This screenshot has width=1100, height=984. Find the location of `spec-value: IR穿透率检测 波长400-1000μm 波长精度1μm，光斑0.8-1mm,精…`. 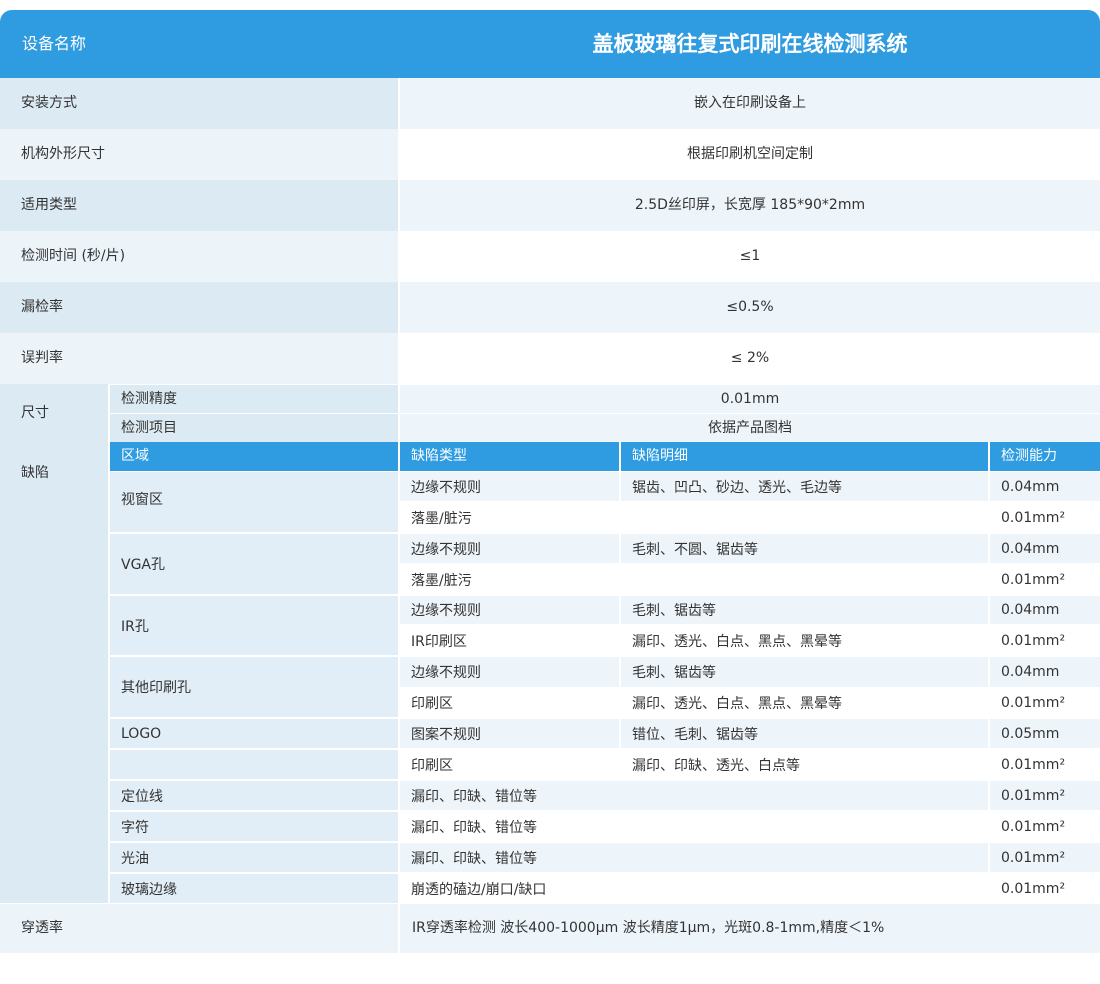

spec-value: IR穿透率检测 波长400-1000μm 波长精度1μm，光斑0.8-1mm,精… is located at coordinates (750, 928).